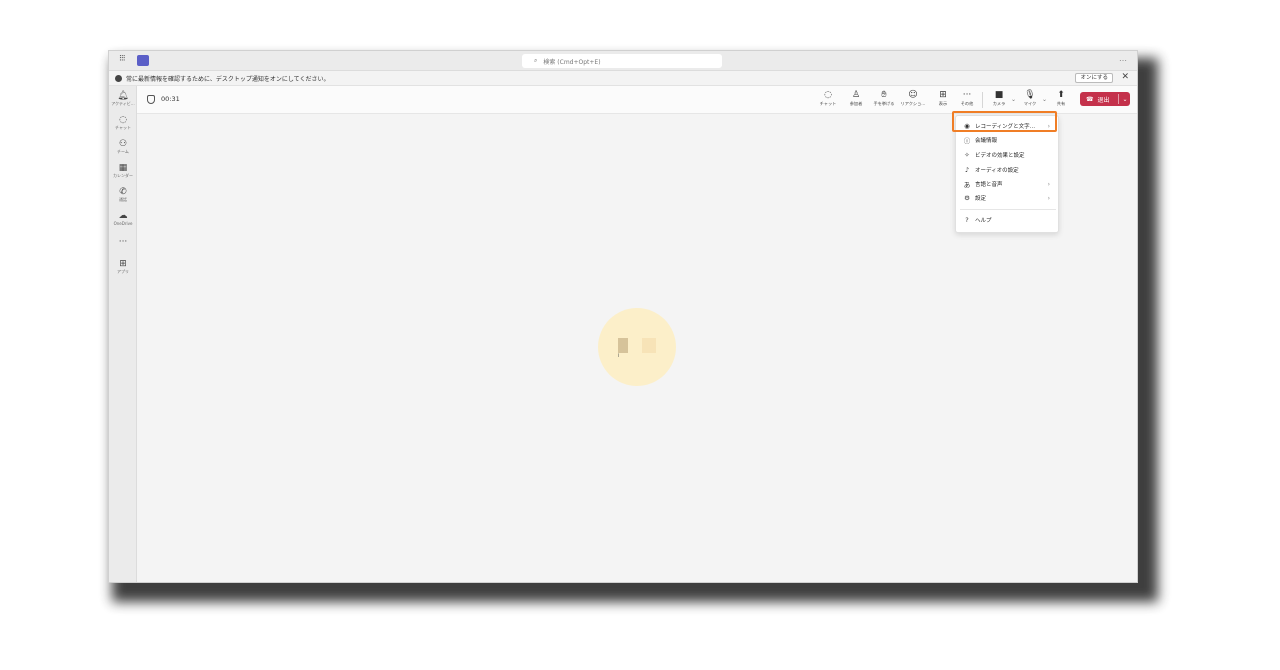 This screenshot has height=670, width=1280. I want to click on rail-item-teams: ⚇ チーム, so click(123, 146).